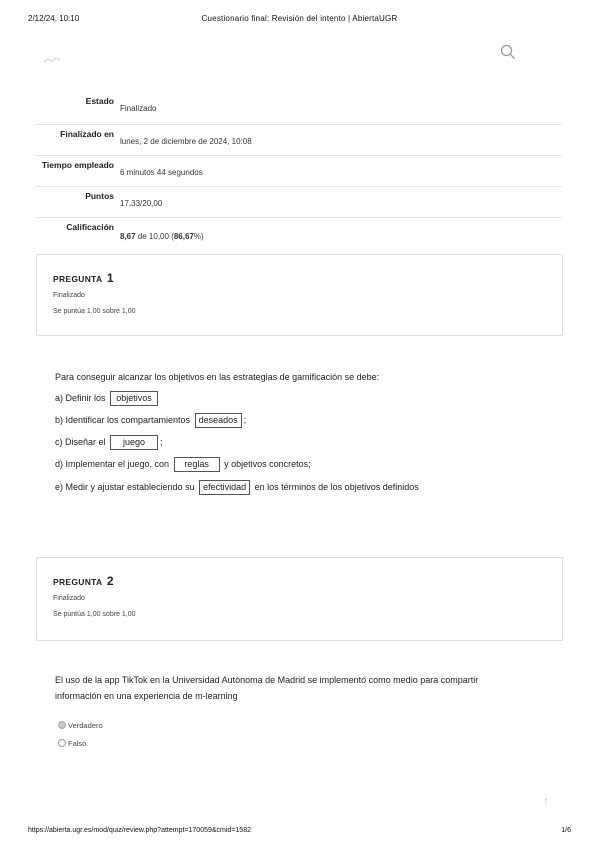 The image size is (599, 848). Describe the element at coordinates (299, 234) in the screenshot. I see `summary-row-calificacion: Calificación 8,67 de 10,00 (86,67%)` at that location.